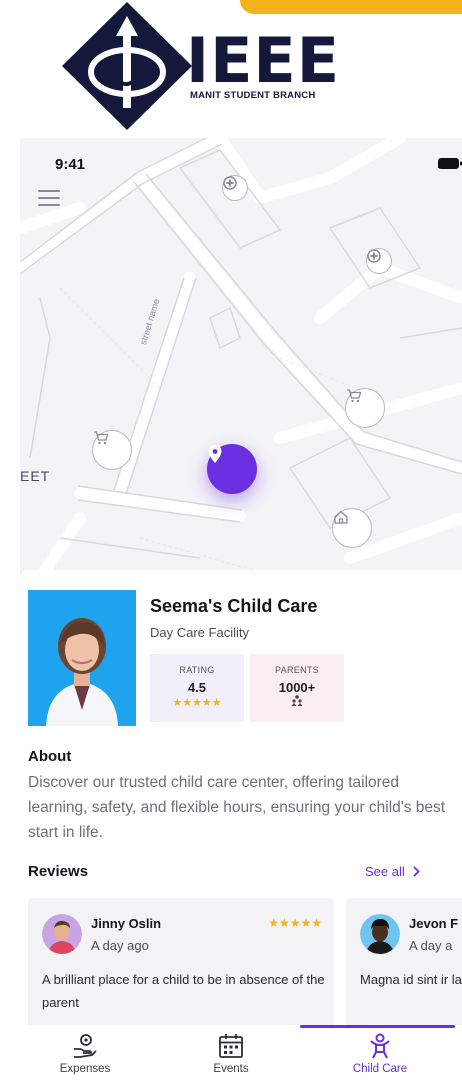 The image size is (462, 1083). I want to click on parents-stat: PARENTS 1000+, so click(297, 688).